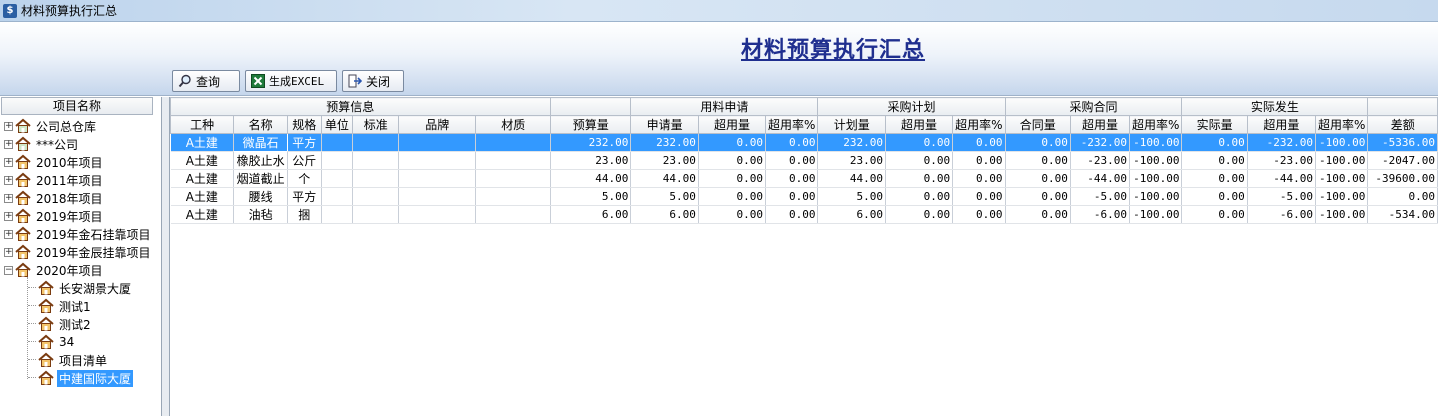  Describe the element at coordinates (261, 178) in the screenshot. I see `table-cell: 烟道截止` at that location.